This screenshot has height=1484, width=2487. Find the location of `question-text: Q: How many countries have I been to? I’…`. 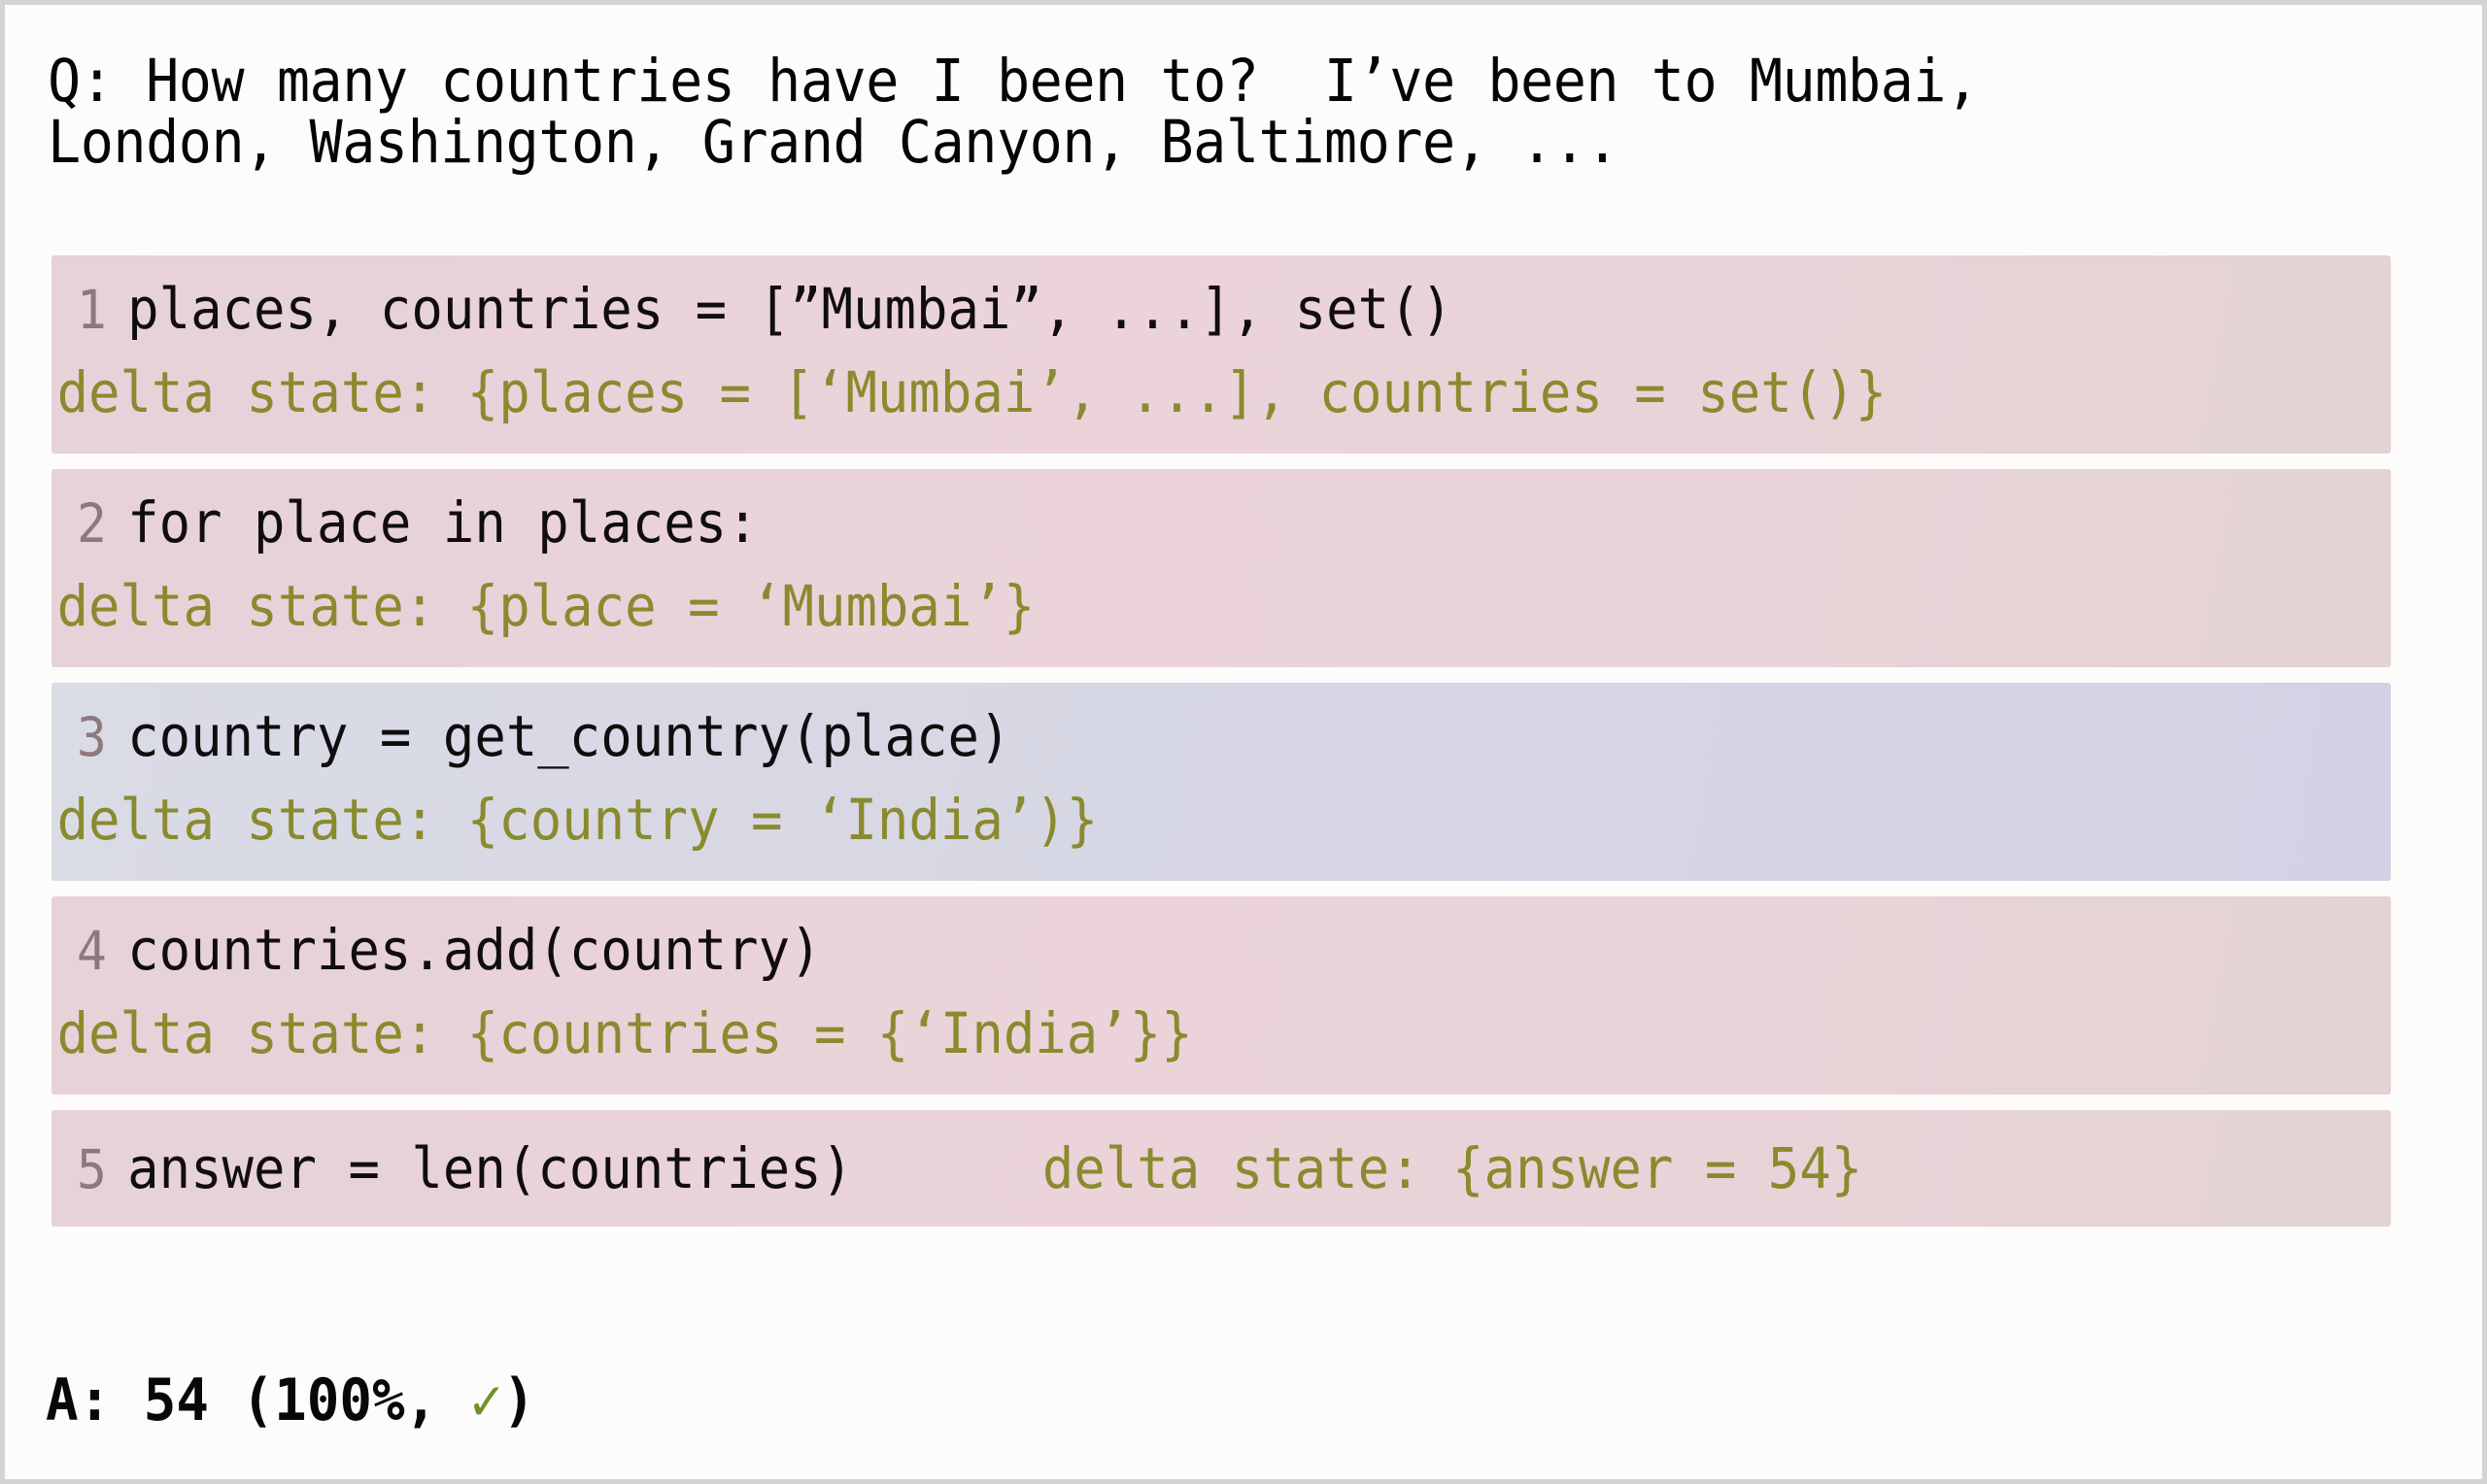

question-text: Q: How many countries have I been to? I’… is located at coordinates (1013, 112).